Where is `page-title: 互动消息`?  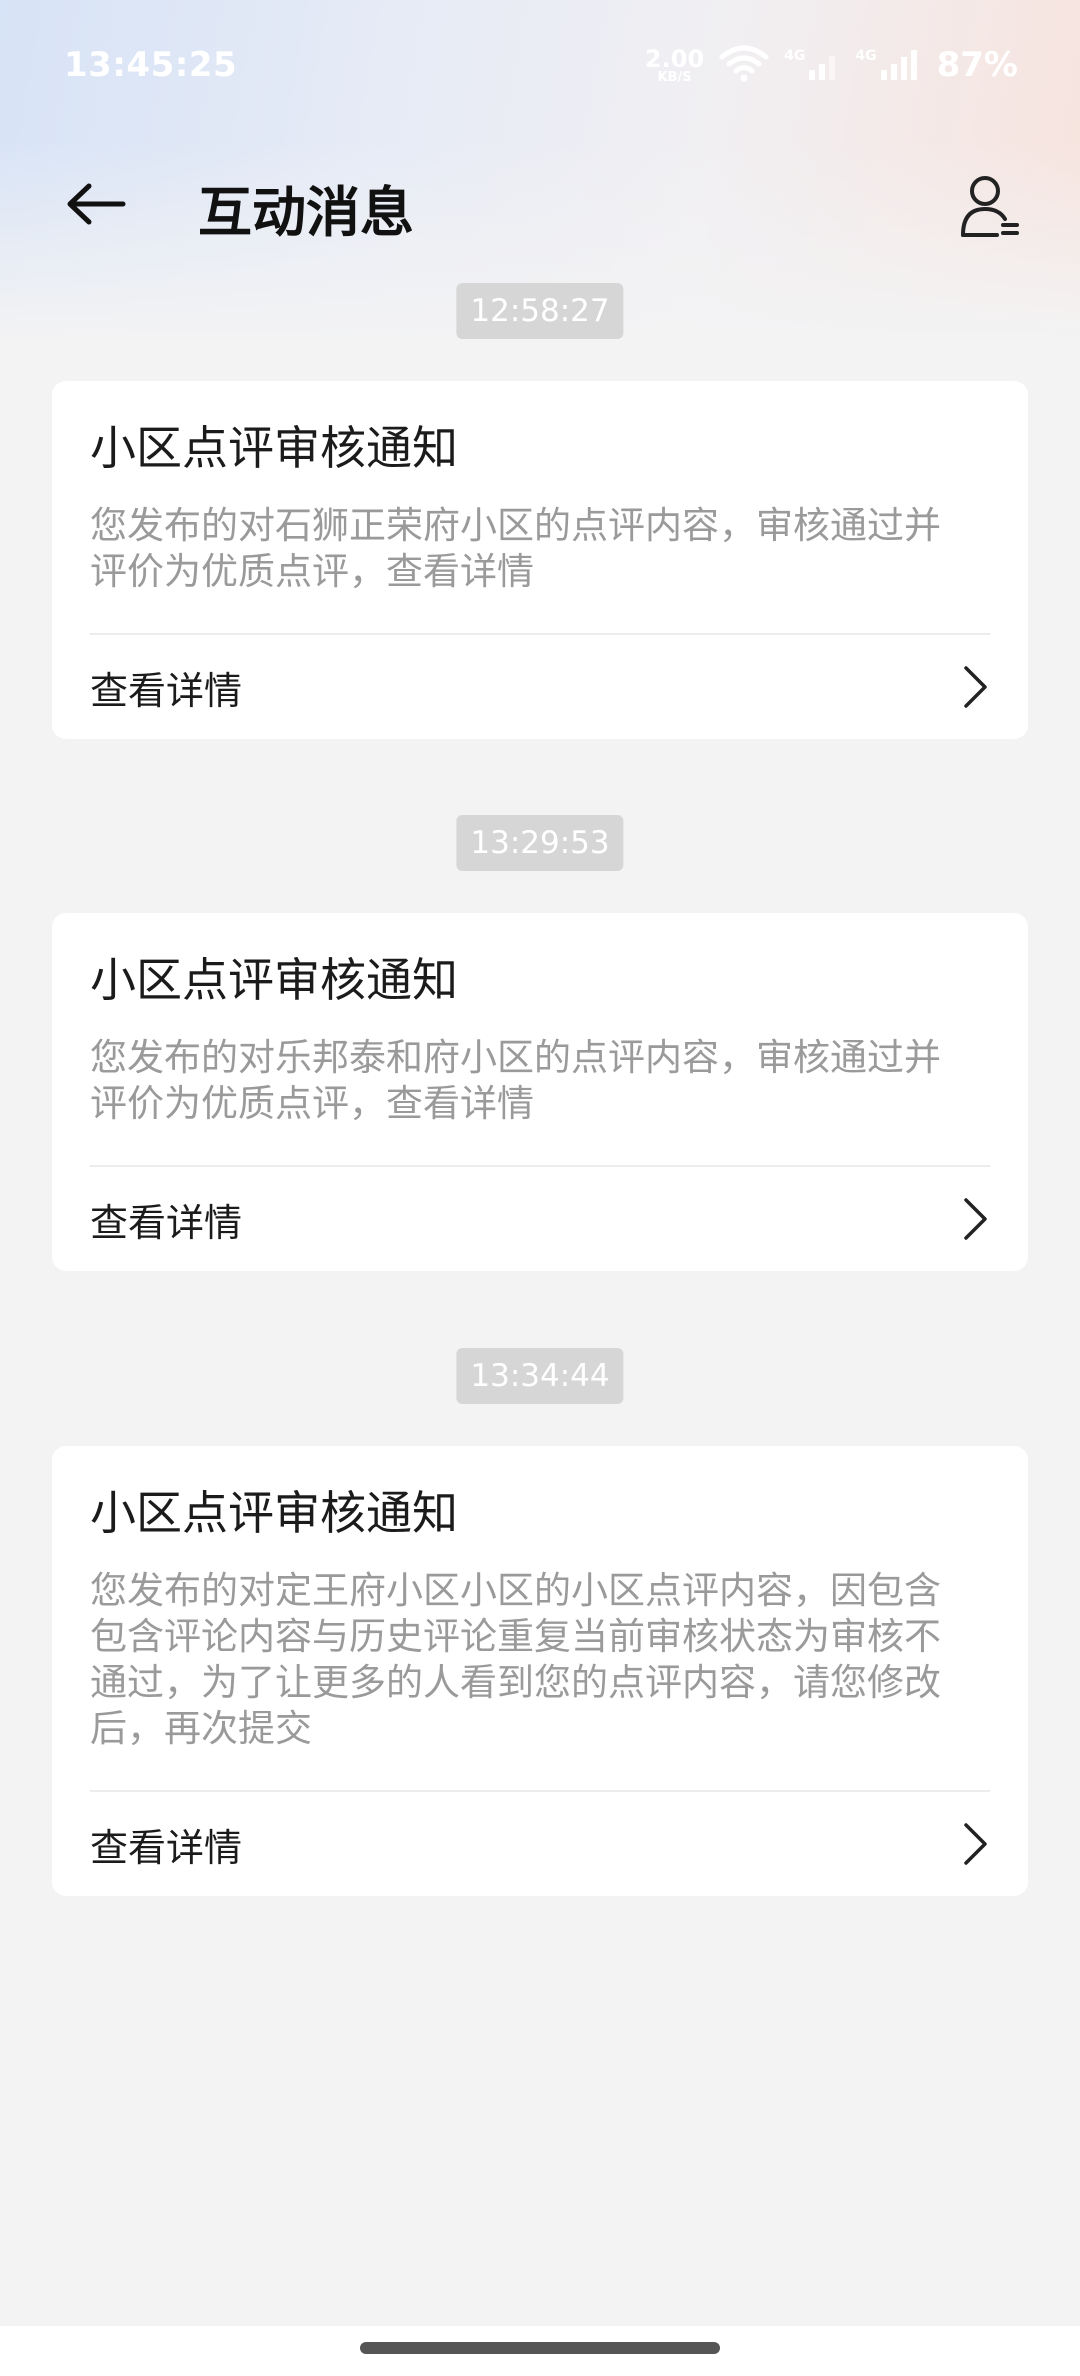 page-title: 互动消息 is located at coordinates (306, 212).